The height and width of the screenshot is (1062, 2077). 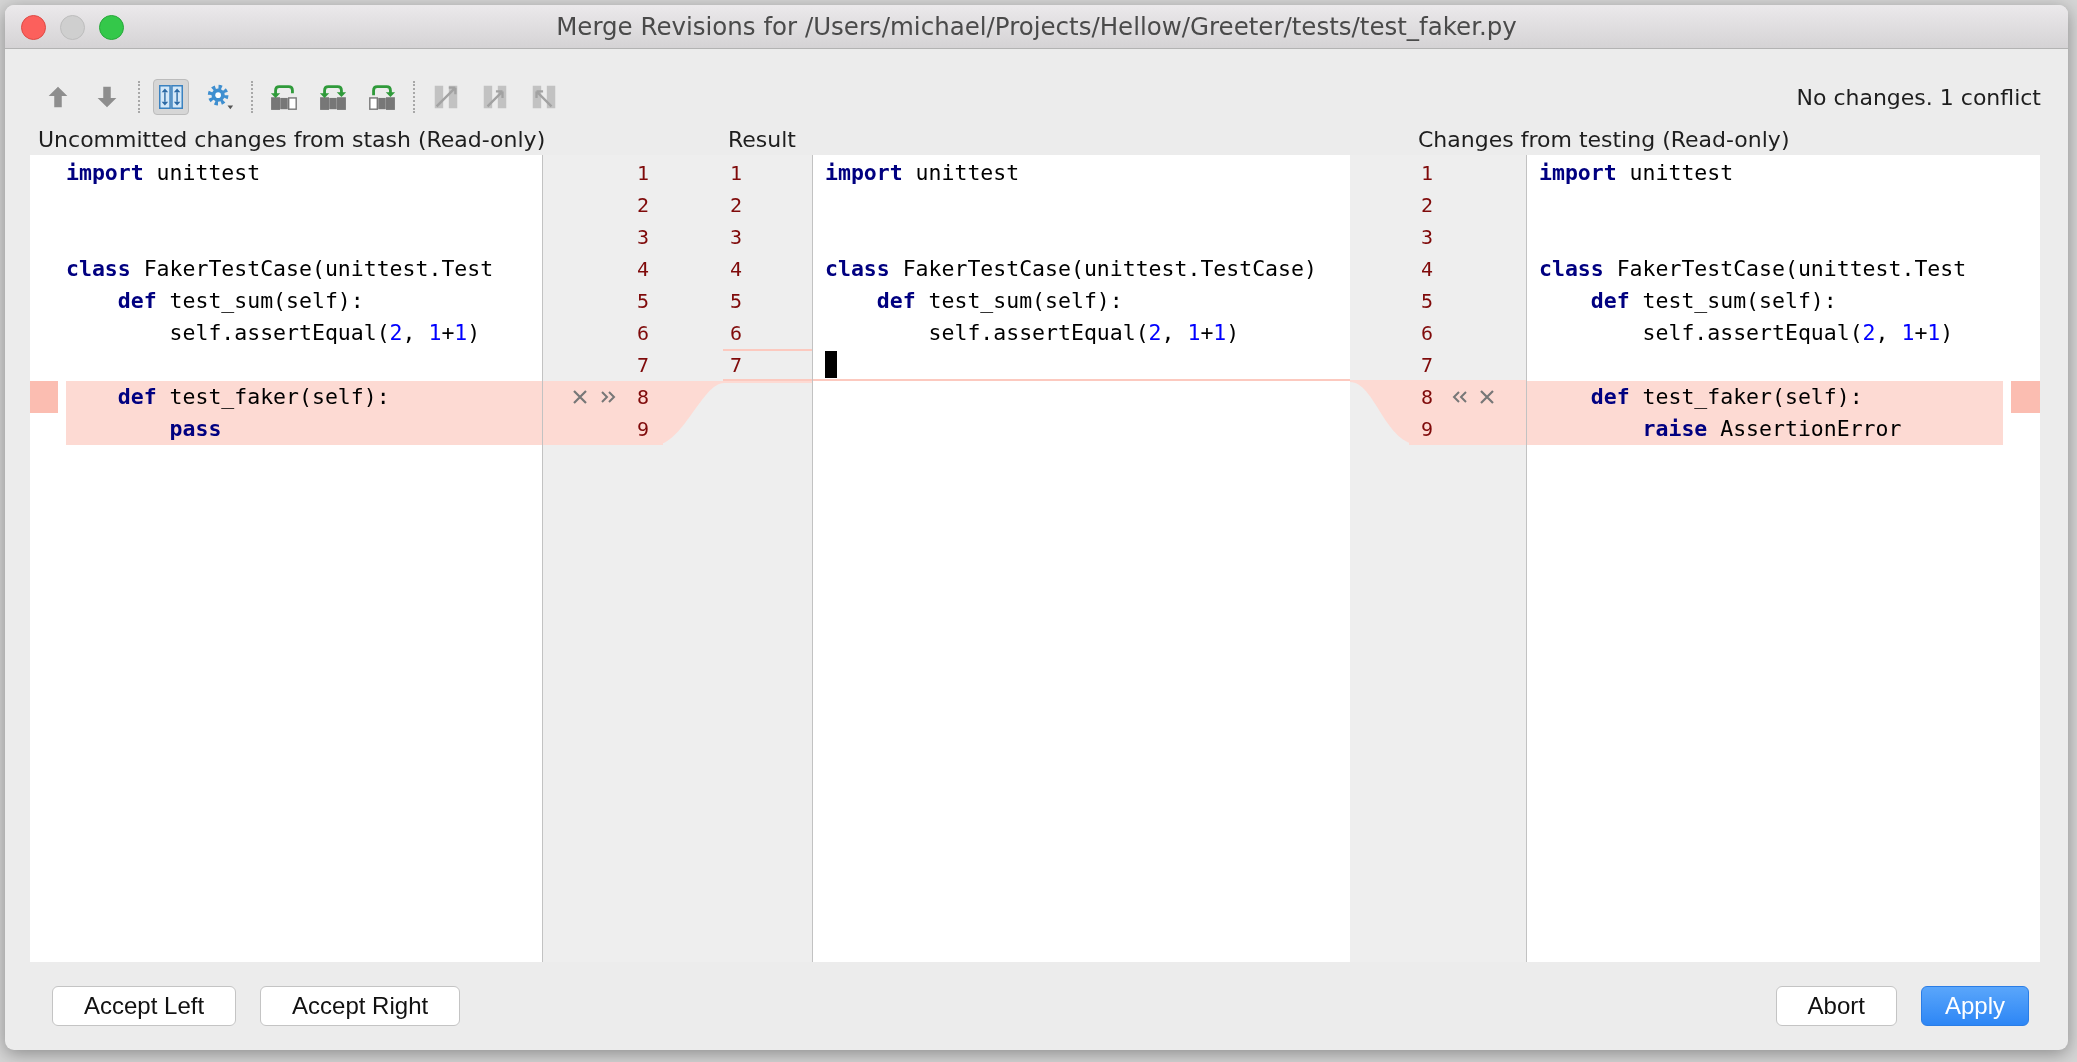 What do you see at coordinates (831, 364) in the screenshot?
I see `text-cursor` at bounding box center [831, 364].